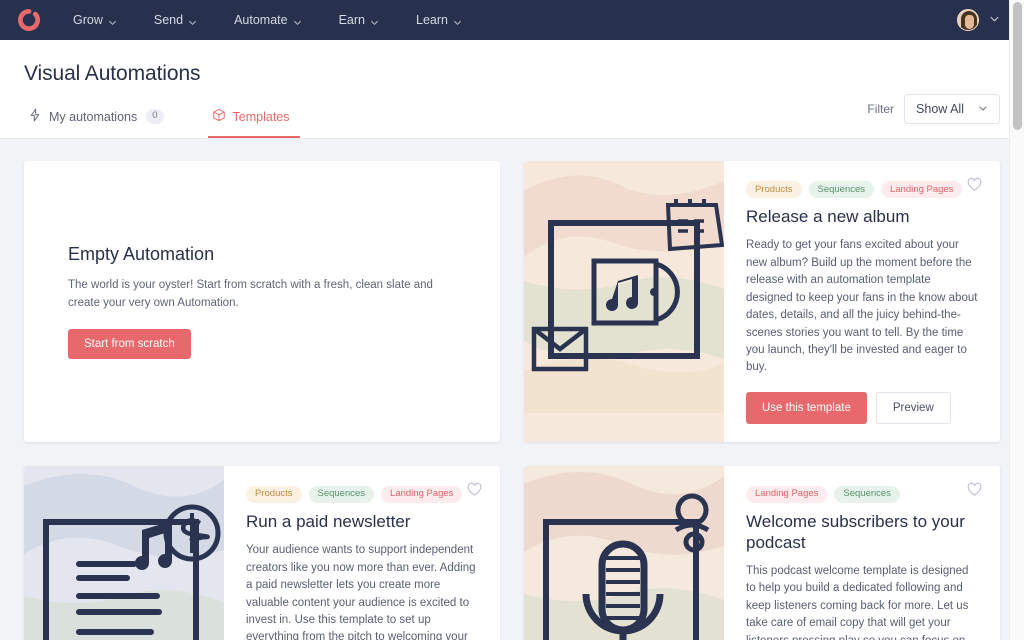 The image size is (1024, 640). Describe the element at coordinates (806, 407) in the screenshot. I see `use-this-template-button: Use this template` at that location.